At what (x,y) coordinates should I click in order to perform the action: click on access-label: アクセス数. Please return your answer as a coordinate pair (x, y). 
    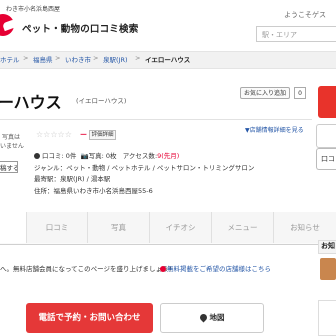
    Looking at the image, I should click on (138, 156).